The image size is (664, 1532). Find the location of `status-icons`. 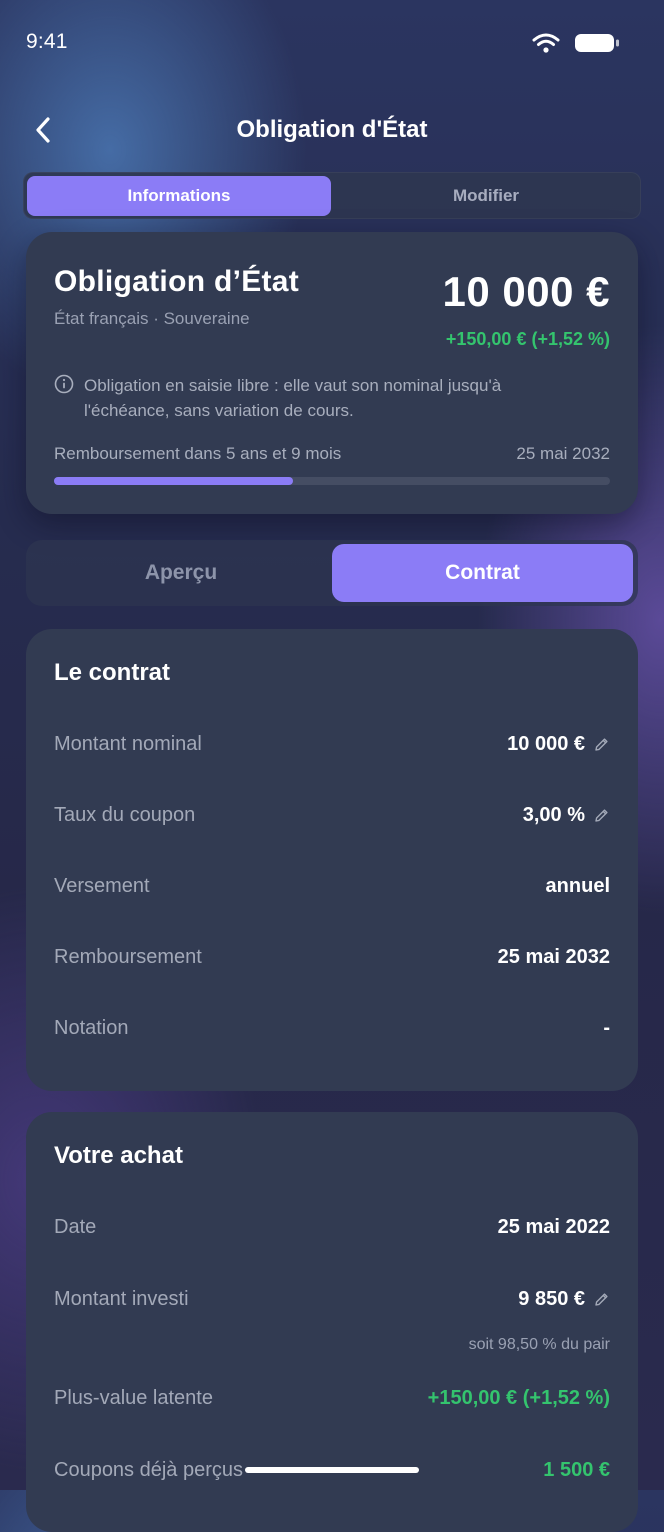

status-icons is located at coordinates (576, 43).